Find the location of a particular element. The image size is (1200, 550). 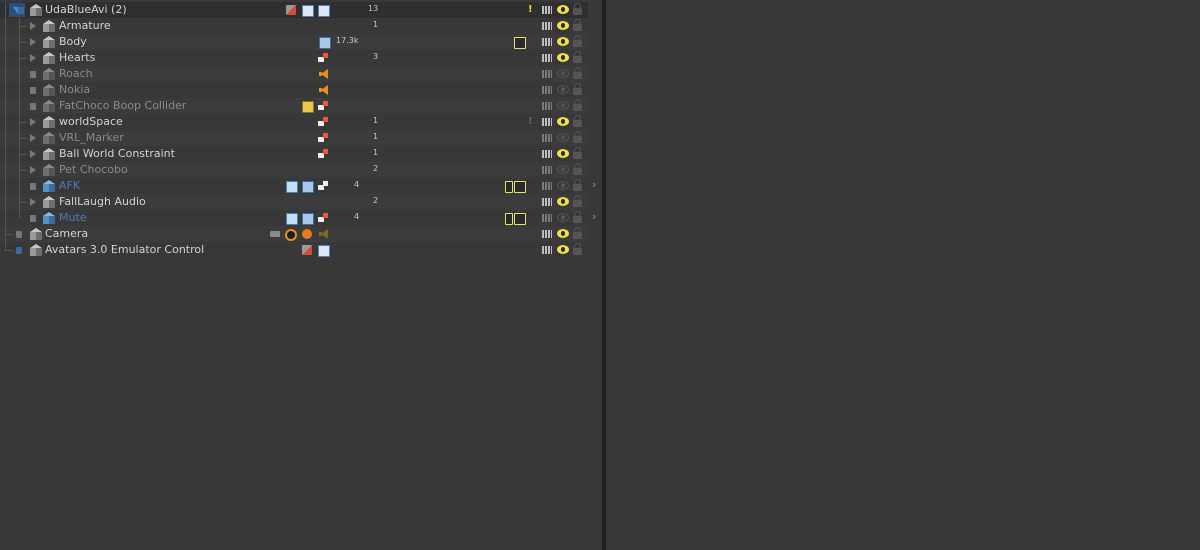

hierarchy-row-falllaugh-audio: FallLaugh Audio 2 is located at coordinates (294, 202).